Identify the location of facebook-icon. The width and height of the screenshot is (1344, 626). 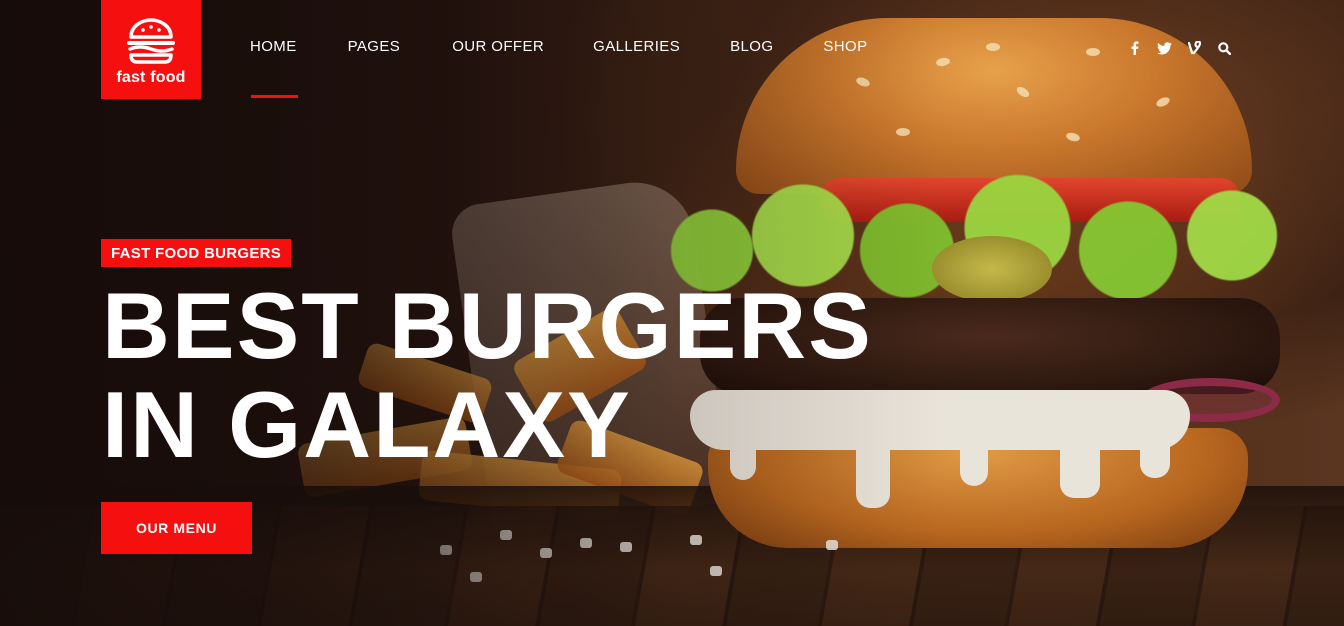
(1134, 48).